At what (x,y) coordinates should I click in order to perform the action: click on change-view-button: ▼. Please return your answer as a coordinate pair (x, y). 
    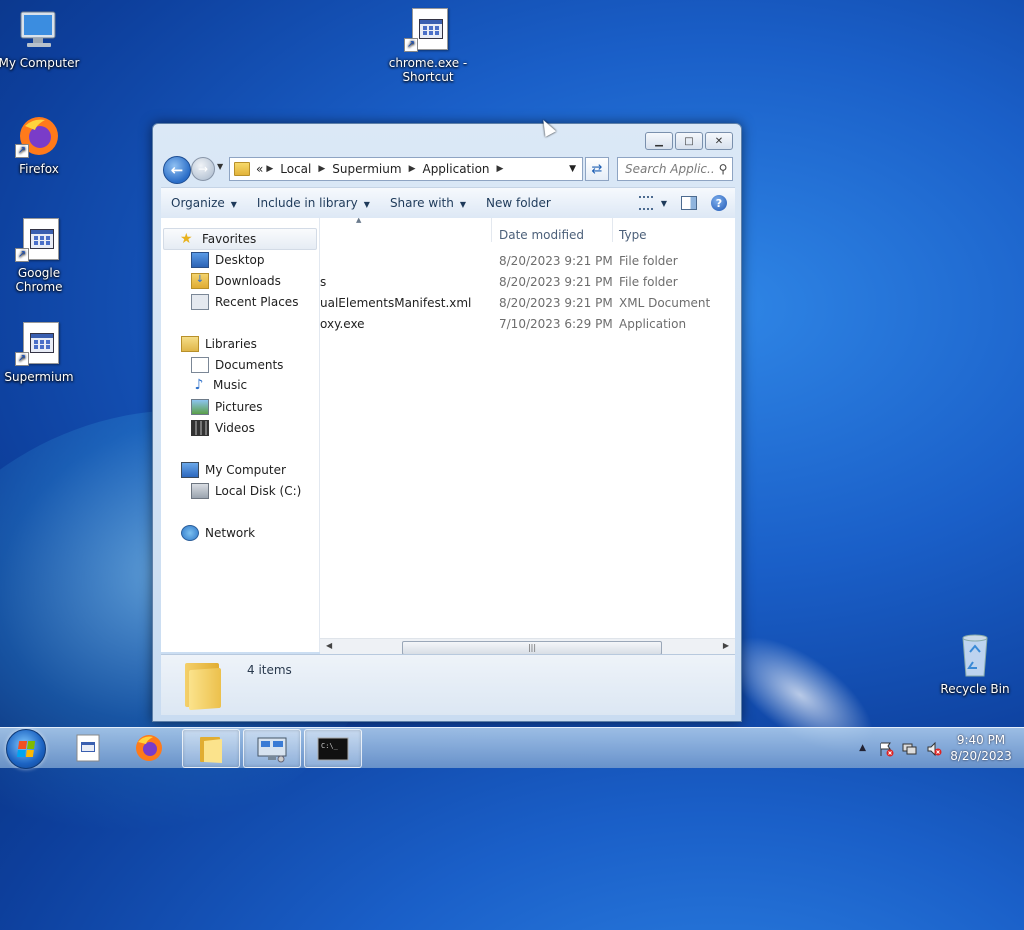
    Looking at the image, I should click on (652, 203).